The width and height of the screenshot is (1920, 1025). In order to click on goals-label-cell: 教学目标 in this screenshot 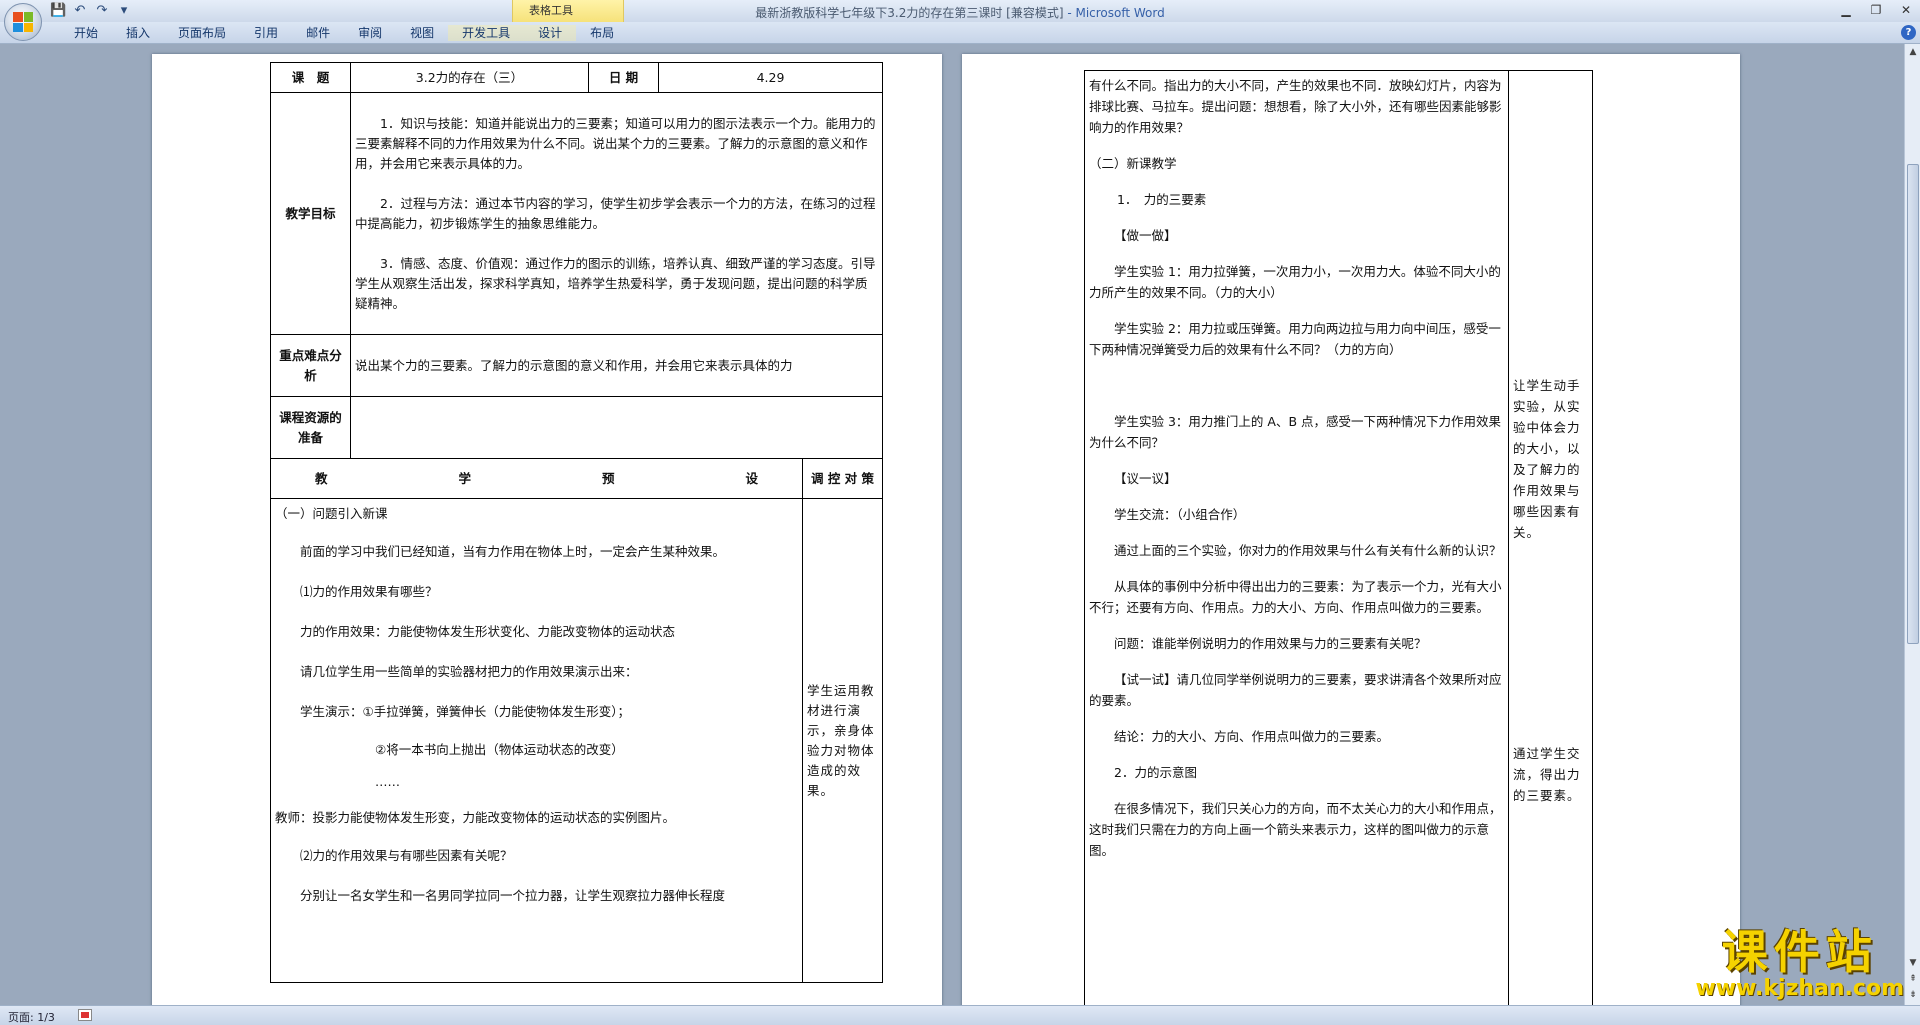, I will do `click(310, 213)`.